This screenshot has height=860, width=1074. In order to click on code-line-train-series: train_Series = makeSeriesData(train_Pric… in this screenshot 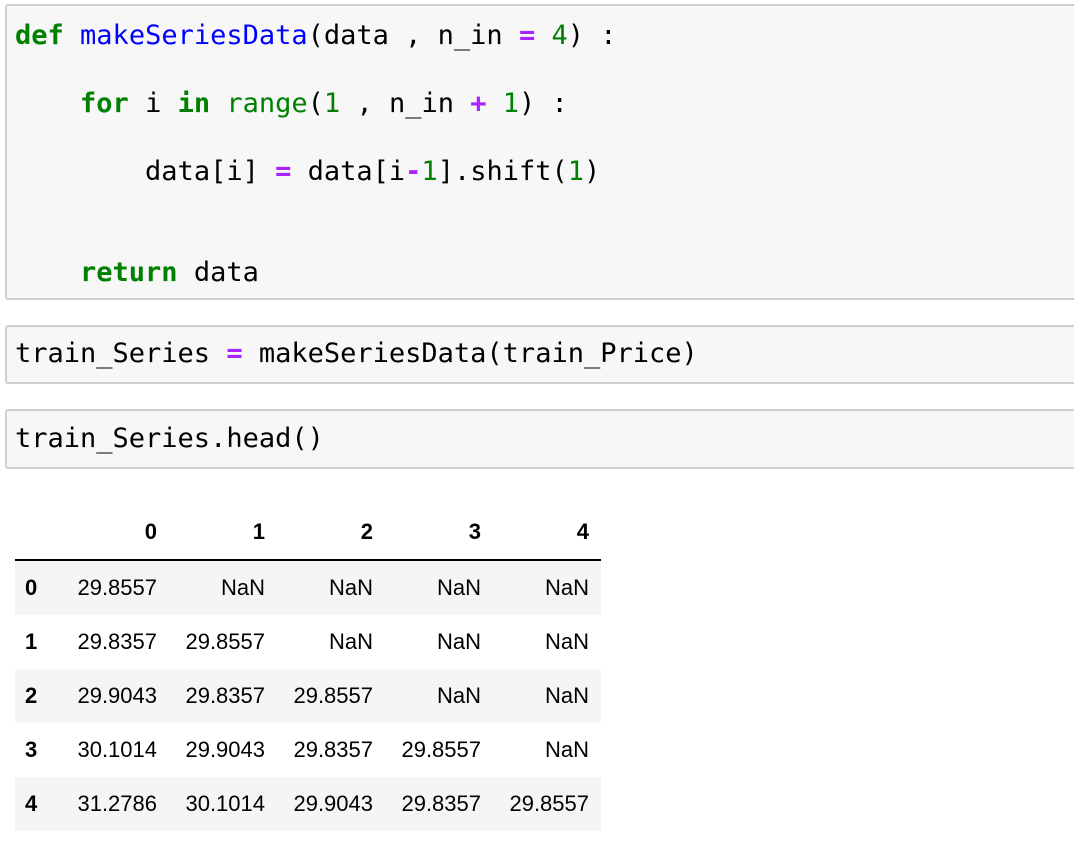, I will do `click(356, 354)`.